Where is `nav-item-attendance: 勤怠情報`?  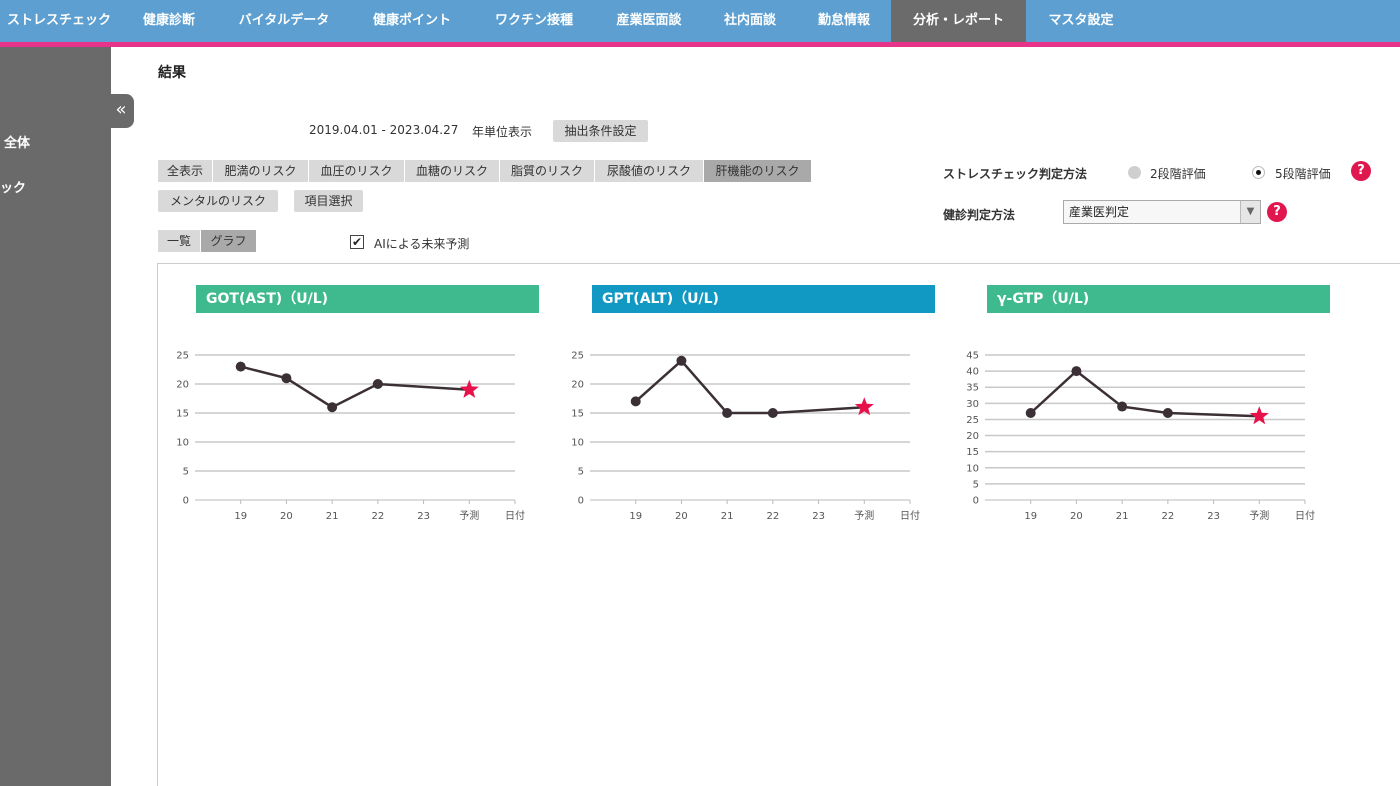
nav-item-attendance: 勤怠情報 is located at coordinates (844, 21).